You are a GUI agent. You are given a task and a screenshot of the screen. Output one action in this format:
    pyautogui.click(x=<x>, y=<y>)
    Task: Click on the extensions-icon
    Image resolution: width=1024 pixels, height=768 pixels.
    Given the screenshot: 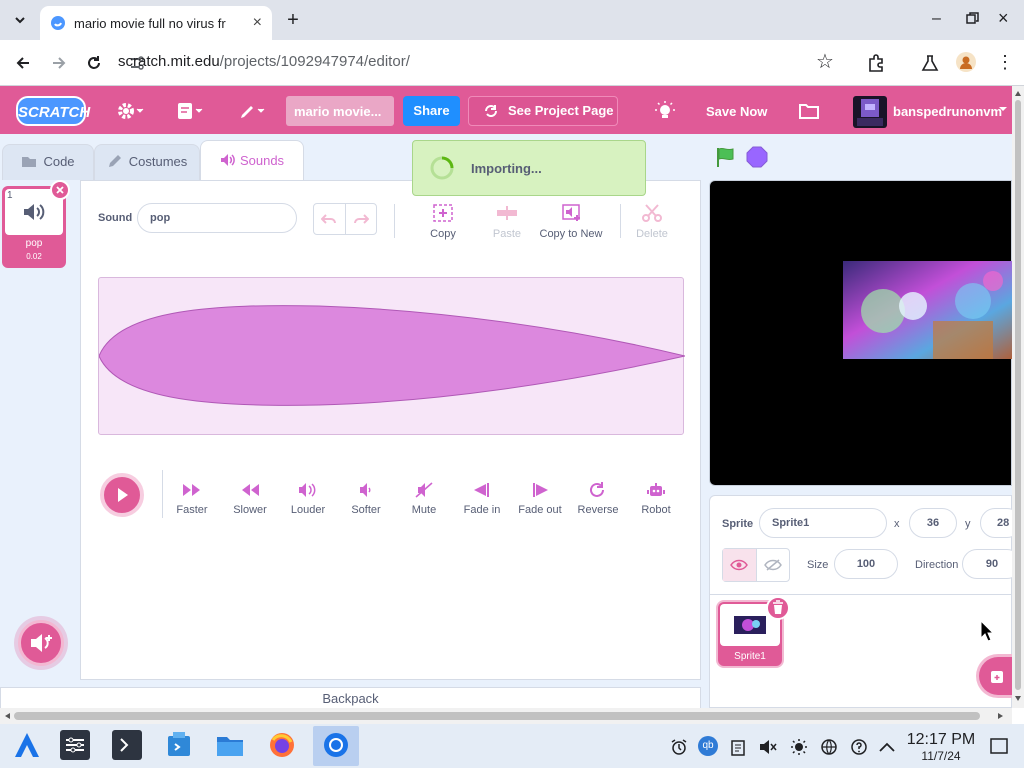 What is the action you would take?
    pyautogui.click(x=876, y=63)
    